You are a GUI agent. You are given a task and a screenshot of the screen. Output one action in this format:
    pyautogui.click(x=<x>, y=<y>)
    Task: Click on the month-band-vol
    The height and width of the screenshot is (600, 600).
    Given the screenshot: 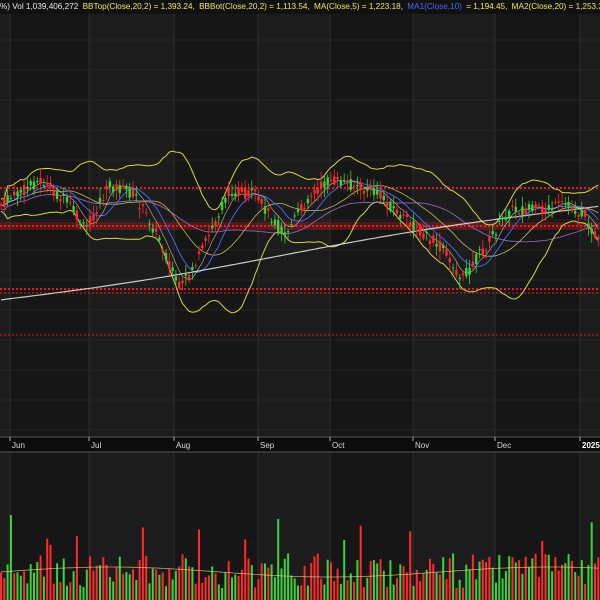 What is the action you would take?
    pyautogui.click(x=131, y=526)
    